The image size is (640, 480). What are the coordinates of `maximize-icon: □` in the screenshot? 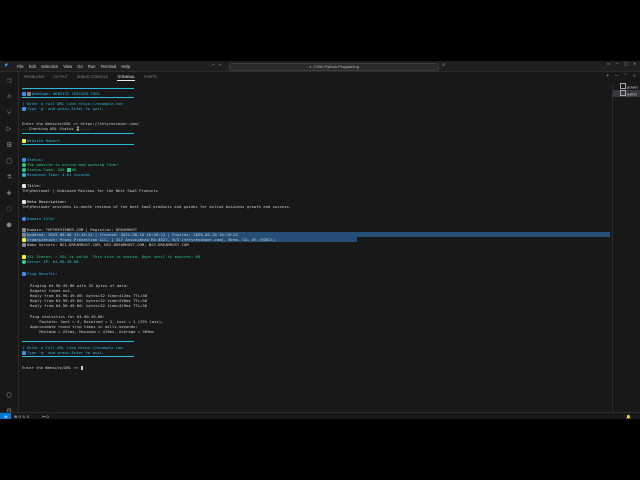 It's located at (626, 64).